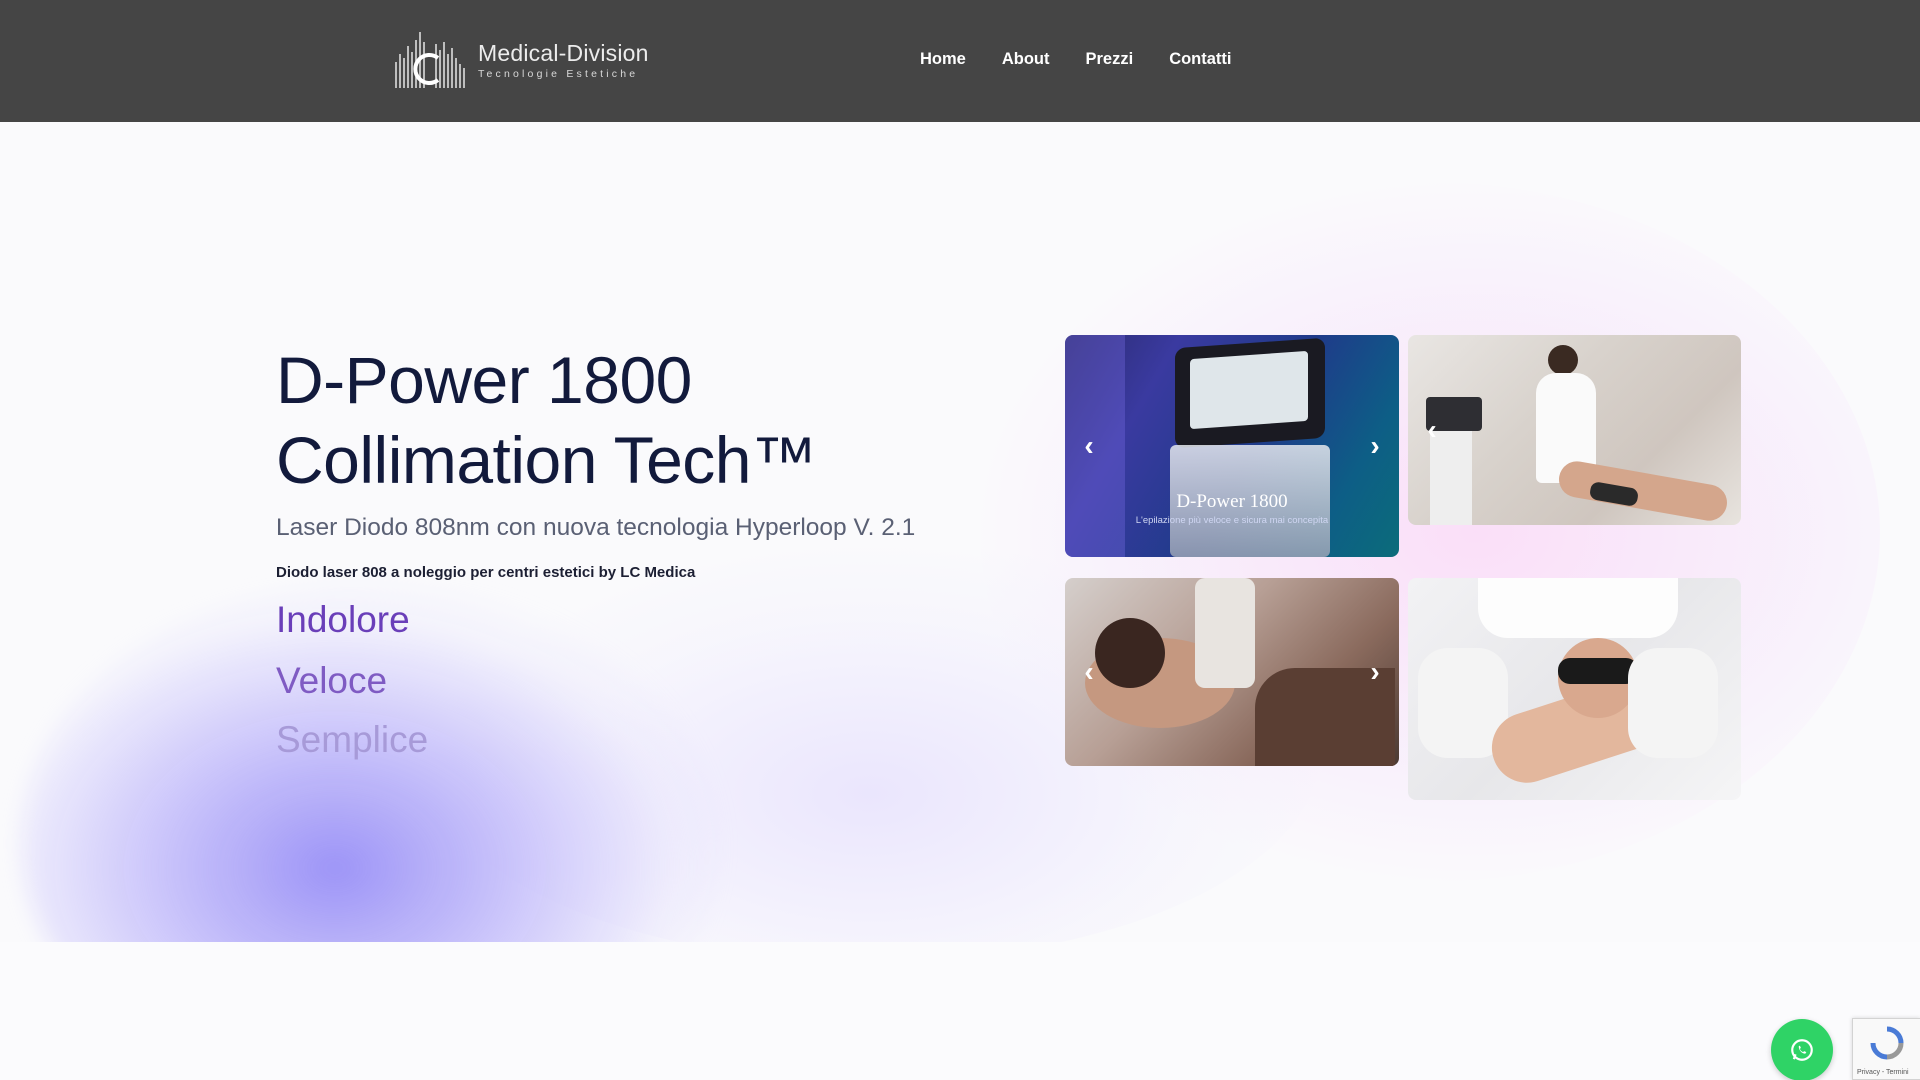  Describe the element at coordinates (1200, 59) in the screenshot. I see `nav-contatti: Contatti` at that location.